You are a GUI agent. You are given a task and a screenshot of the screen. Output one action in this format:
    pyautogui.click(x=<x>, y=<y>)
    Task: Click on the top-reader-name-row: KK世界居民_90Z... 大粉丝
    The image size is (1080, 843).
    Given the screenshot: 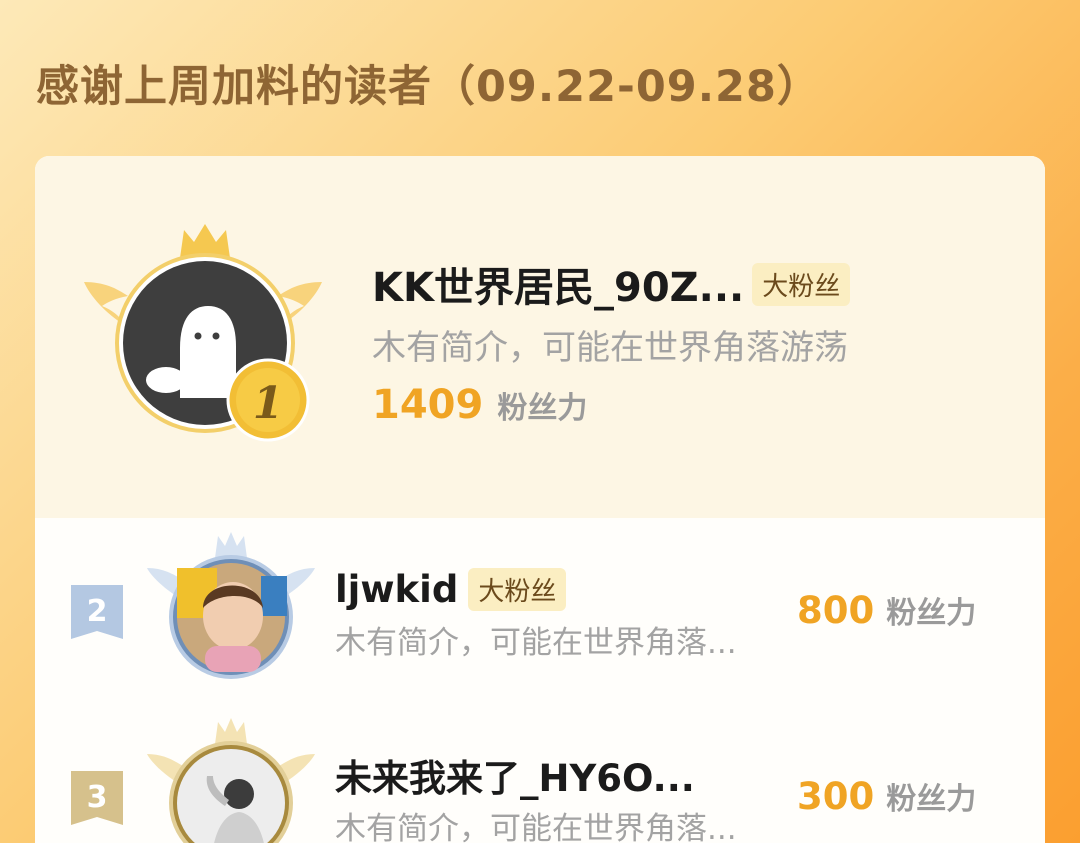 What is the action you would take?
    pyautogui.click(x=611, y=284)
    